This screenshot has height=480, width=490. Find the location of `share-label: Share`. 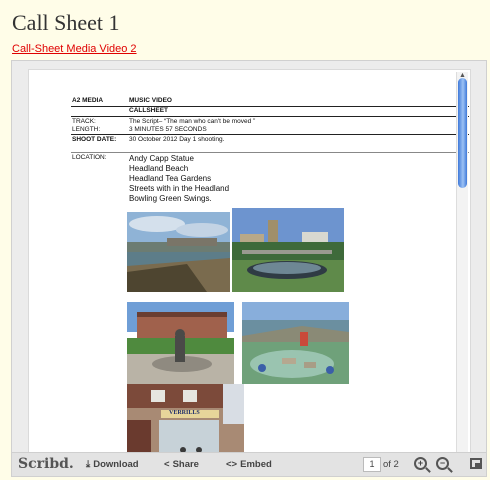

share-label: Share is located at coordinates (185, 464).